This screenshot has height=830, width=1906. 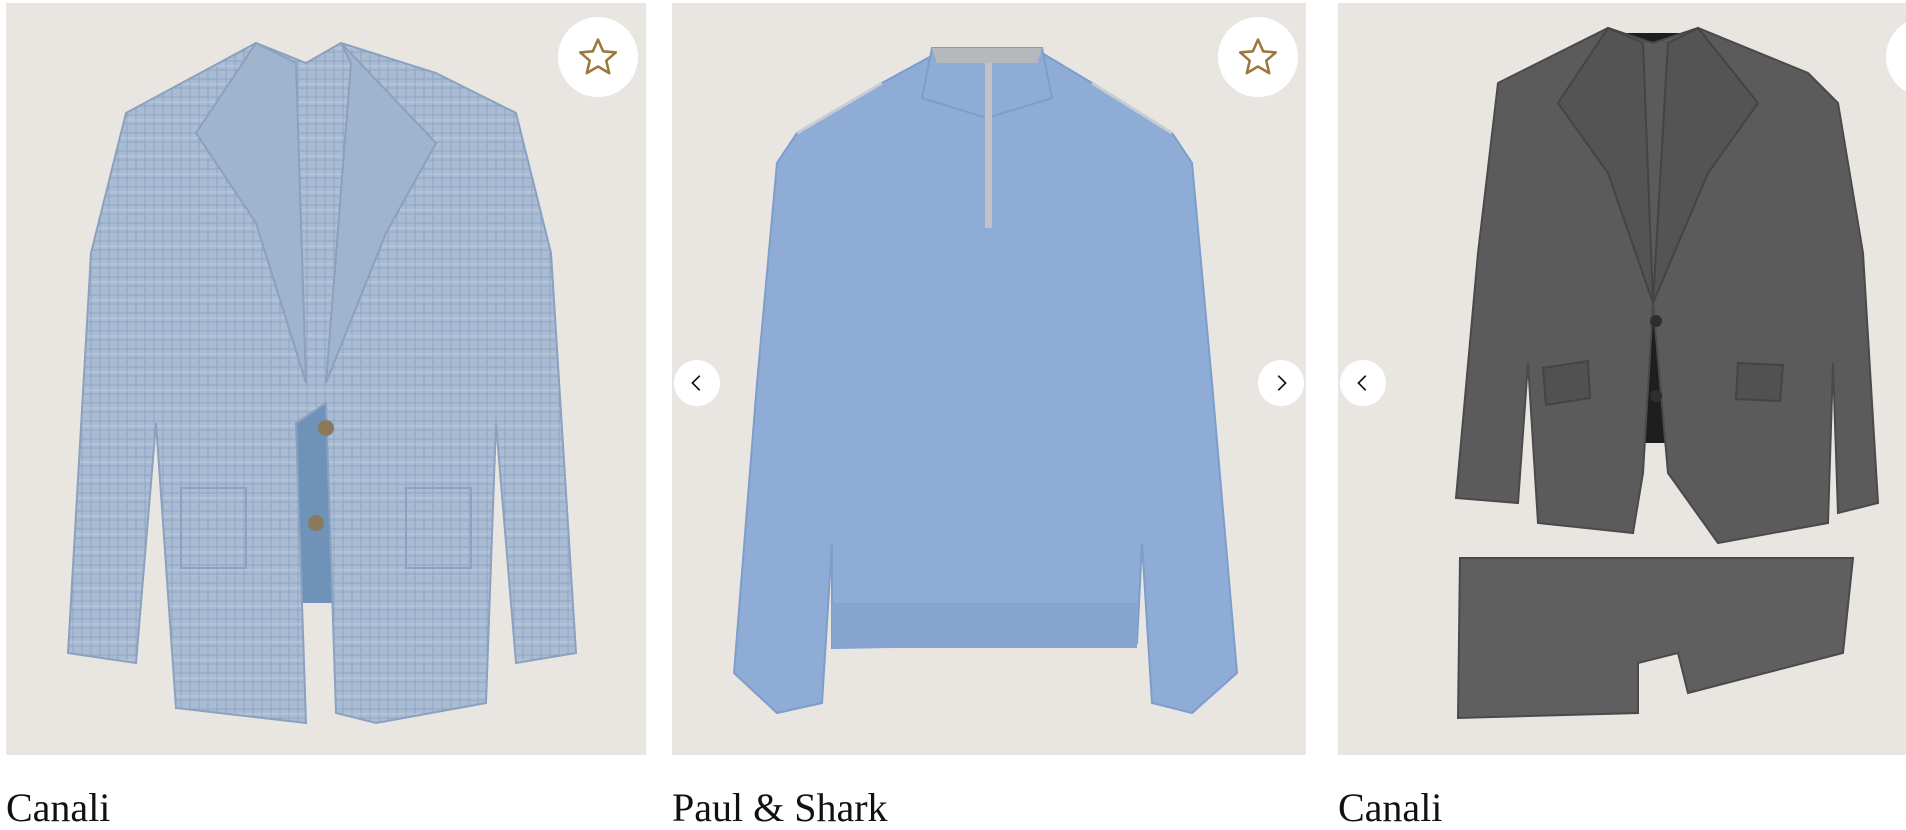 I want to click on next-image-button, so click(x=1281, y=383).